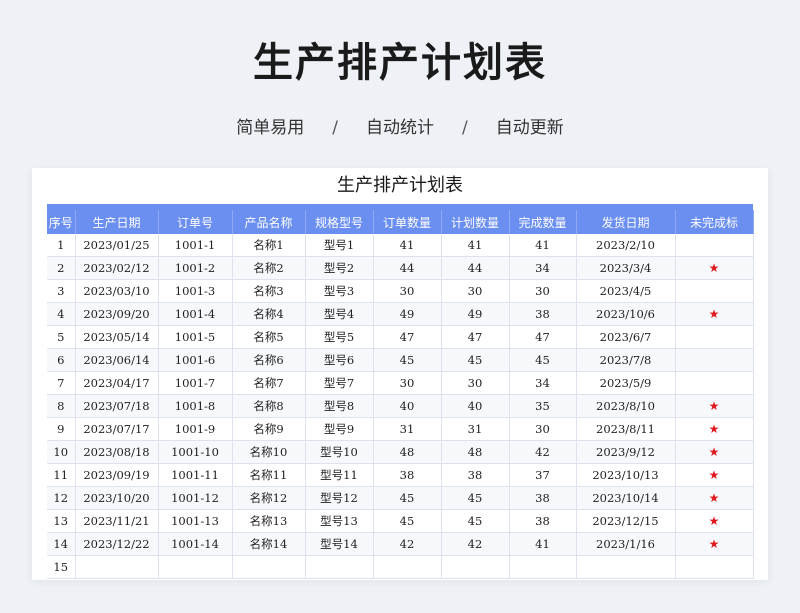 Image resolution: width=800 pixels, height=613 pixels. What do you see at coordinates (117, 475) in the screenshot?
I see `table-cell-production-date: 2023/09/19` at bounding box center [117, 475].